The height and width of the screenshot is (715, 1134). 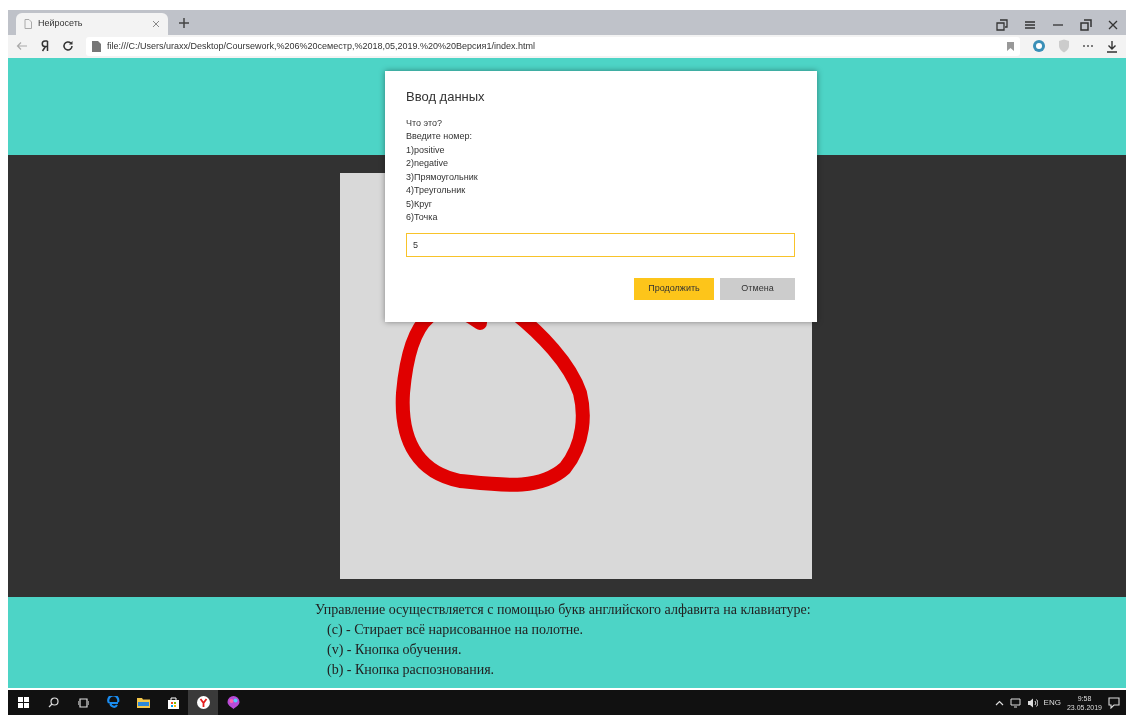 What do you see at coordinates (455, 630) in the screenshot?
I see `key-hint: (c) - Стирает всё нарисованное на полотне.` at bounding box center [455, 630].